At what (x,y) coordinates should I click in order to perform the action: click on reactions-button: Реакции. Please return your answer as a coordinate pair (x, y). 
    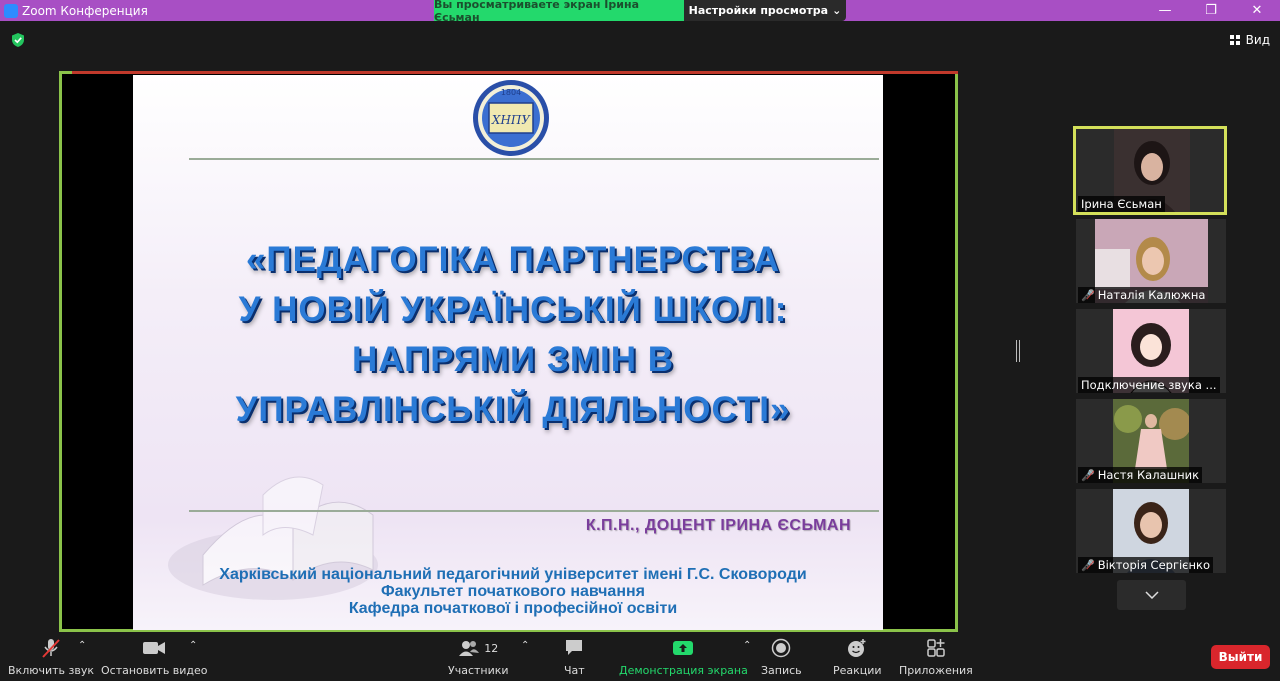
    Looking at the image, I should click on (857, 657).